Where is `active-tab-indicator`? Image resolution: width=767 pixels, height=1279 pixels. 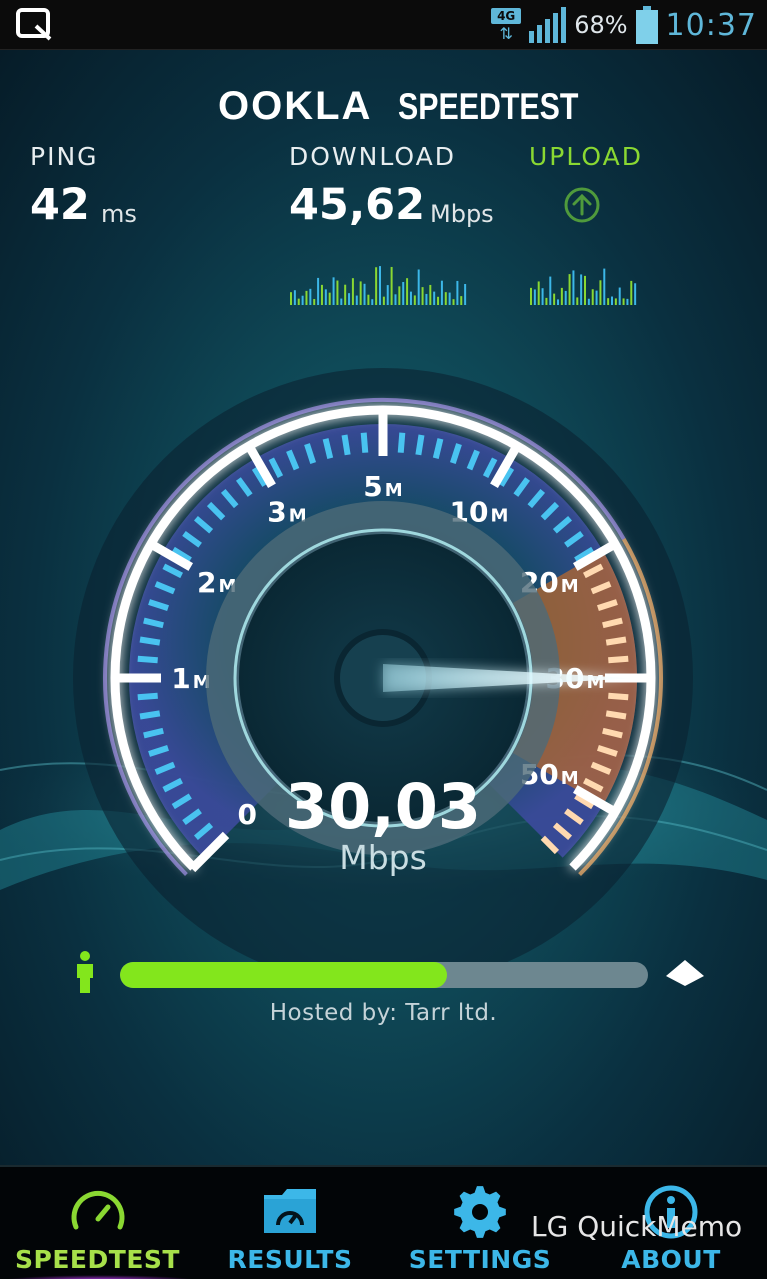 active-tab-indicator is located at coordinates (100, 1277).